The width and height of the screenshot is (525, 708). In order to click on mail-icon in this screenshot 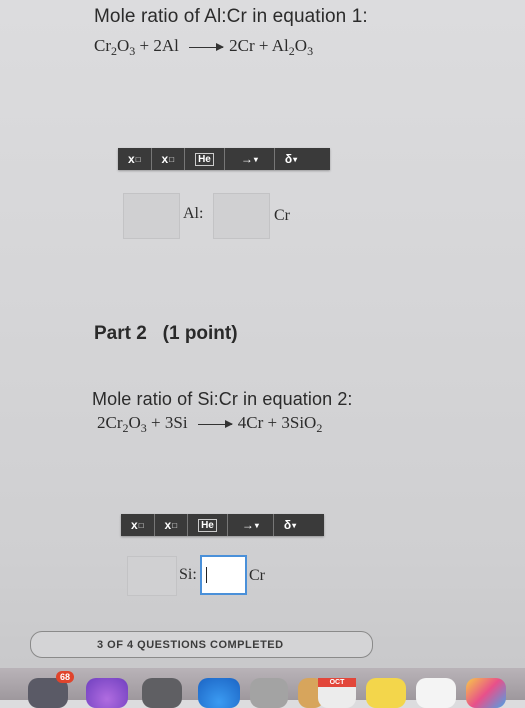, I will do `click(269, 693)`.